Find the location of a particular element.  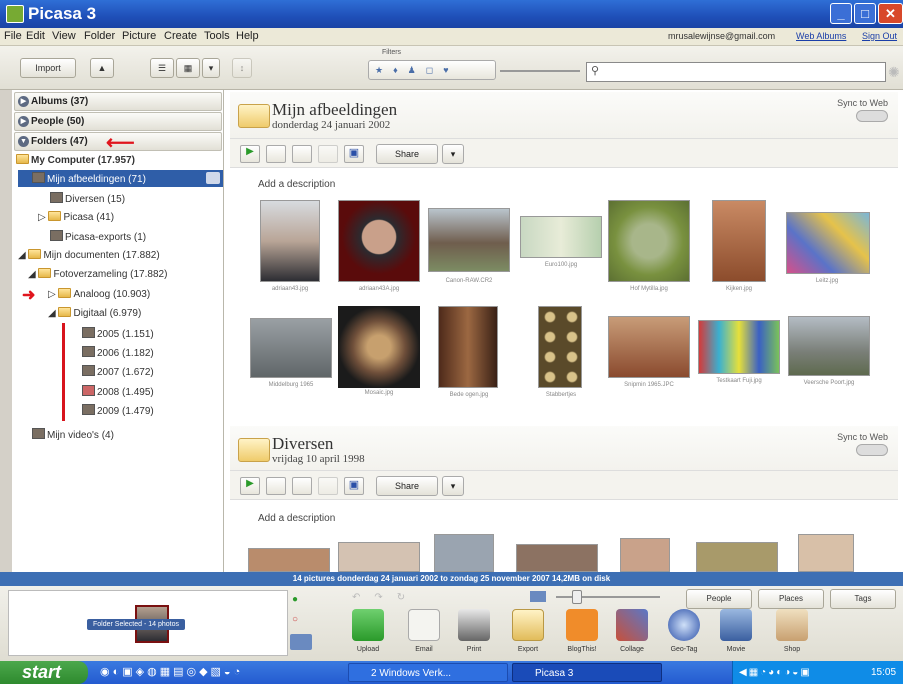

collage-tool-icon is located at coordinates (632, 625).